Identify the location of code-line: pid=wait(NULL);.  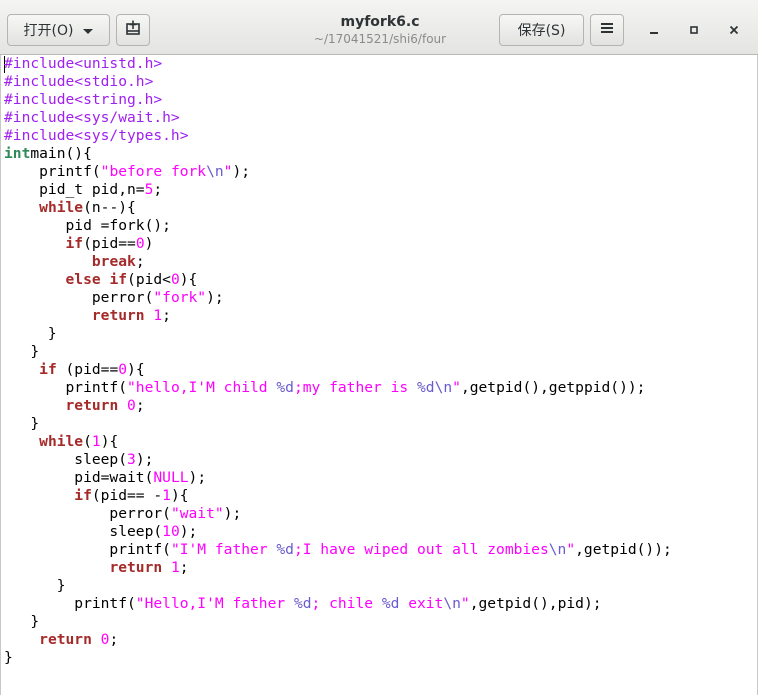
(338, 478).